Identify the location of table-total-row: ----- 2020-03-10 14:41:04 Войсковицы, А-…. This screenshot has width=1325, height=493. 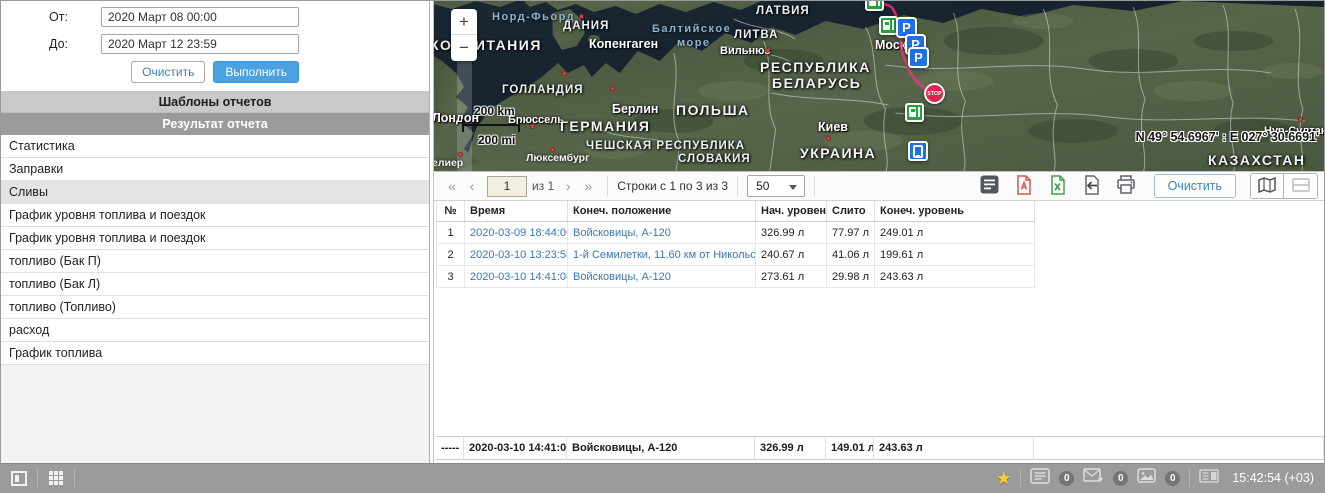
(880, 448).